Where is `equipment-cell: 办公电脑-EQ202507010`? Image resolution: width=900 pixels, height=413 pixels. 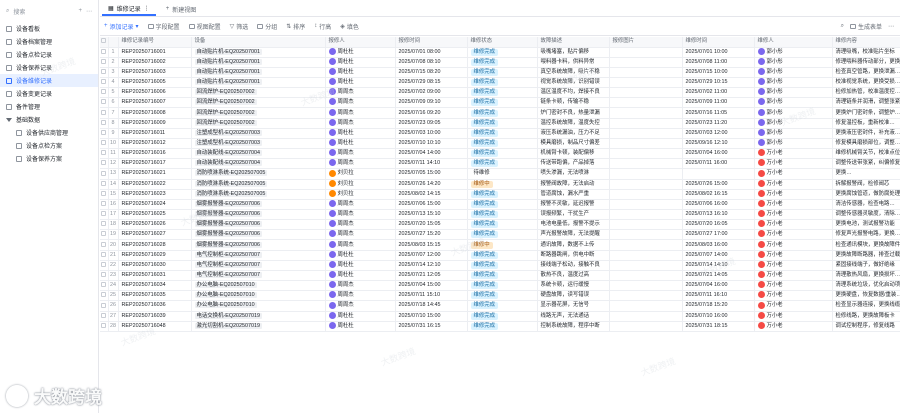 equipment-cell: 办公电脑-EQ202507010 is located at coordinates (258, 296).